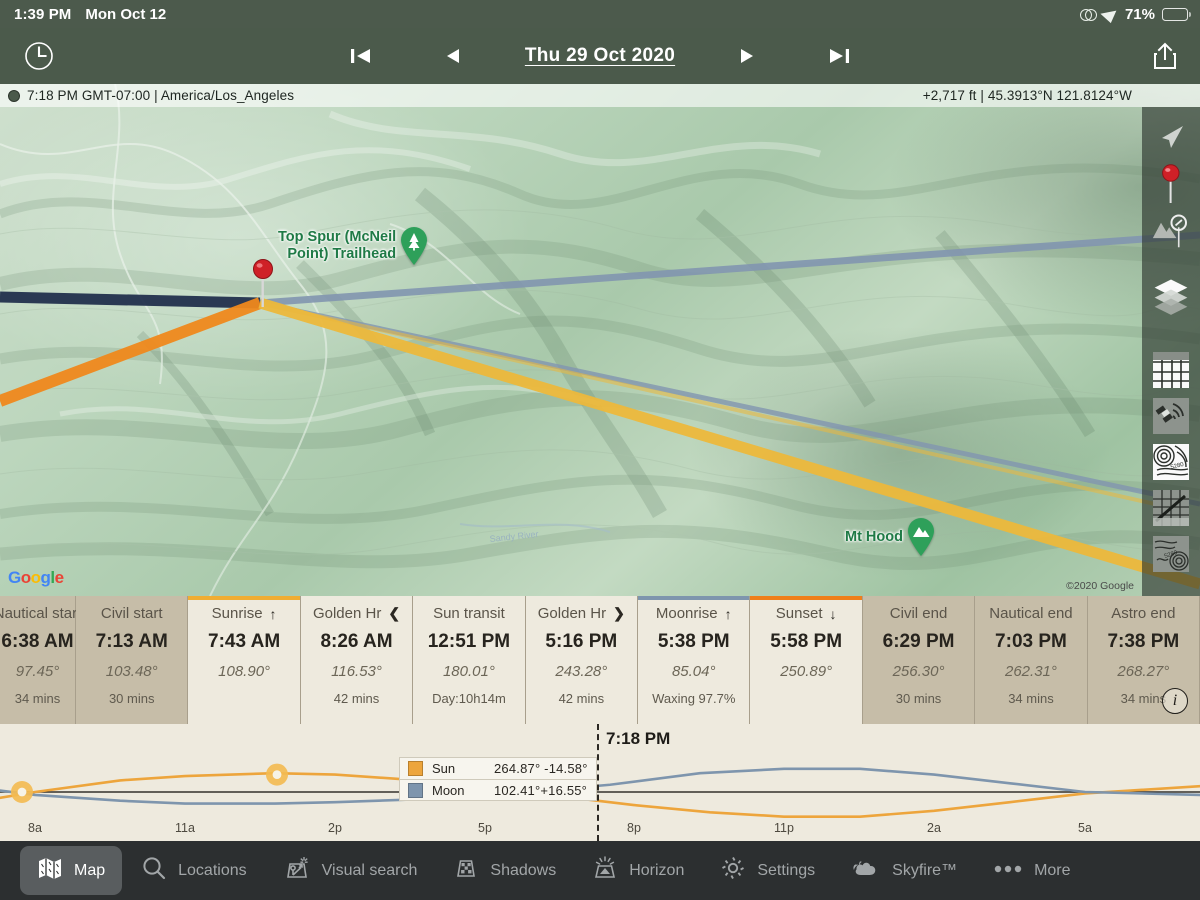  What do you see at coordinates (1111, 14) in the screenshot?
I see `location-arrow-icon` at bounding box center [1111, 14].